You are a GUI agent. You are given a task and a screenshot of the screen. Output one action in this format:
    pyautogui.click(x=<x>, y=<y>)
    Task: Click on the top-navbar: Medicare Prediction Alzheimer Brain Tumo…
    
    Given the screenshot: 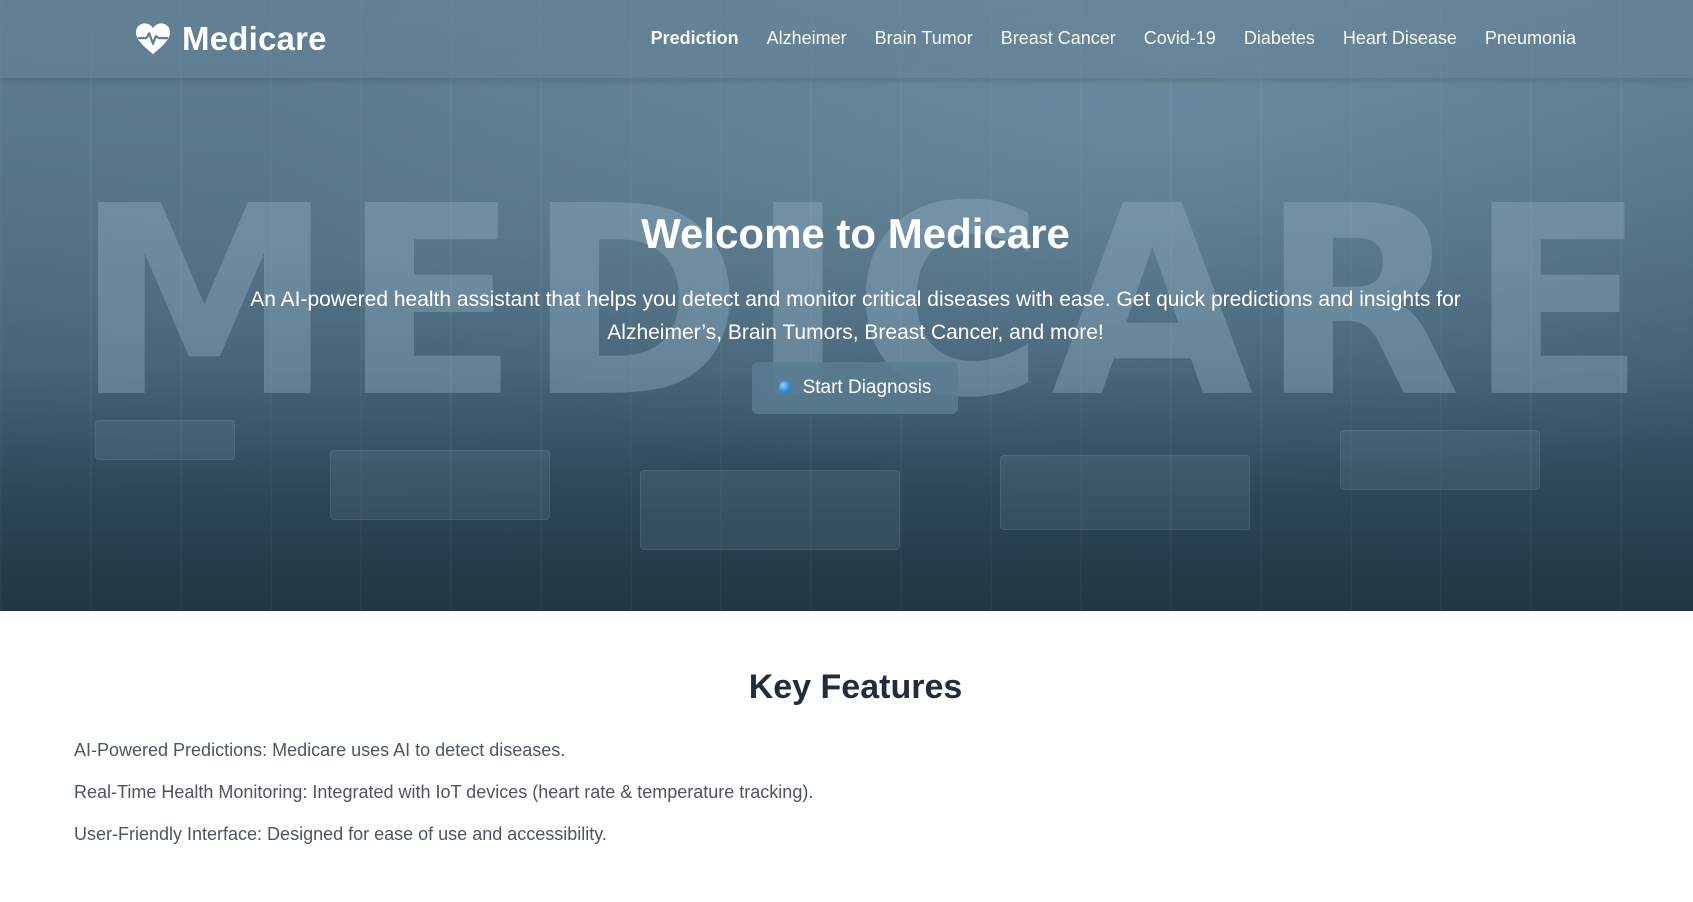 What is the action you would take?
    pyautogui.click(x=846, y=39)
    